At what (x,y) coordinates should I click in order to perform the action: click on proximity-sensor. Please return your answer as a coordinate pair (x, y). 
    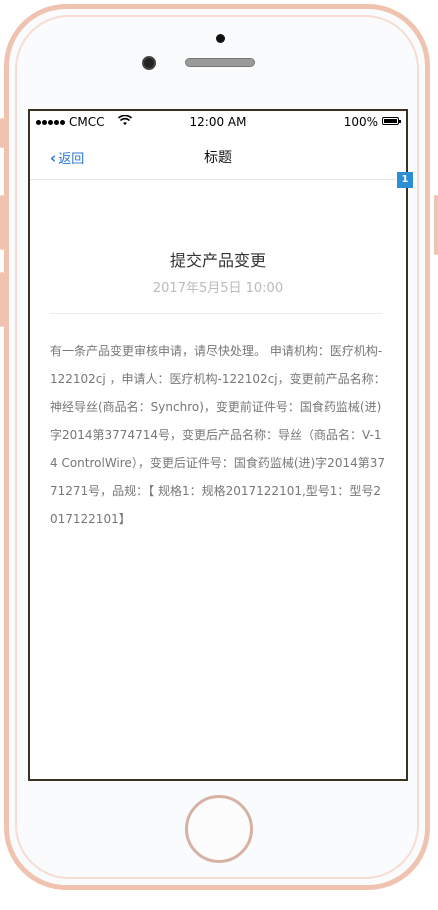
    Looking at the image, I should click on (220, 38).